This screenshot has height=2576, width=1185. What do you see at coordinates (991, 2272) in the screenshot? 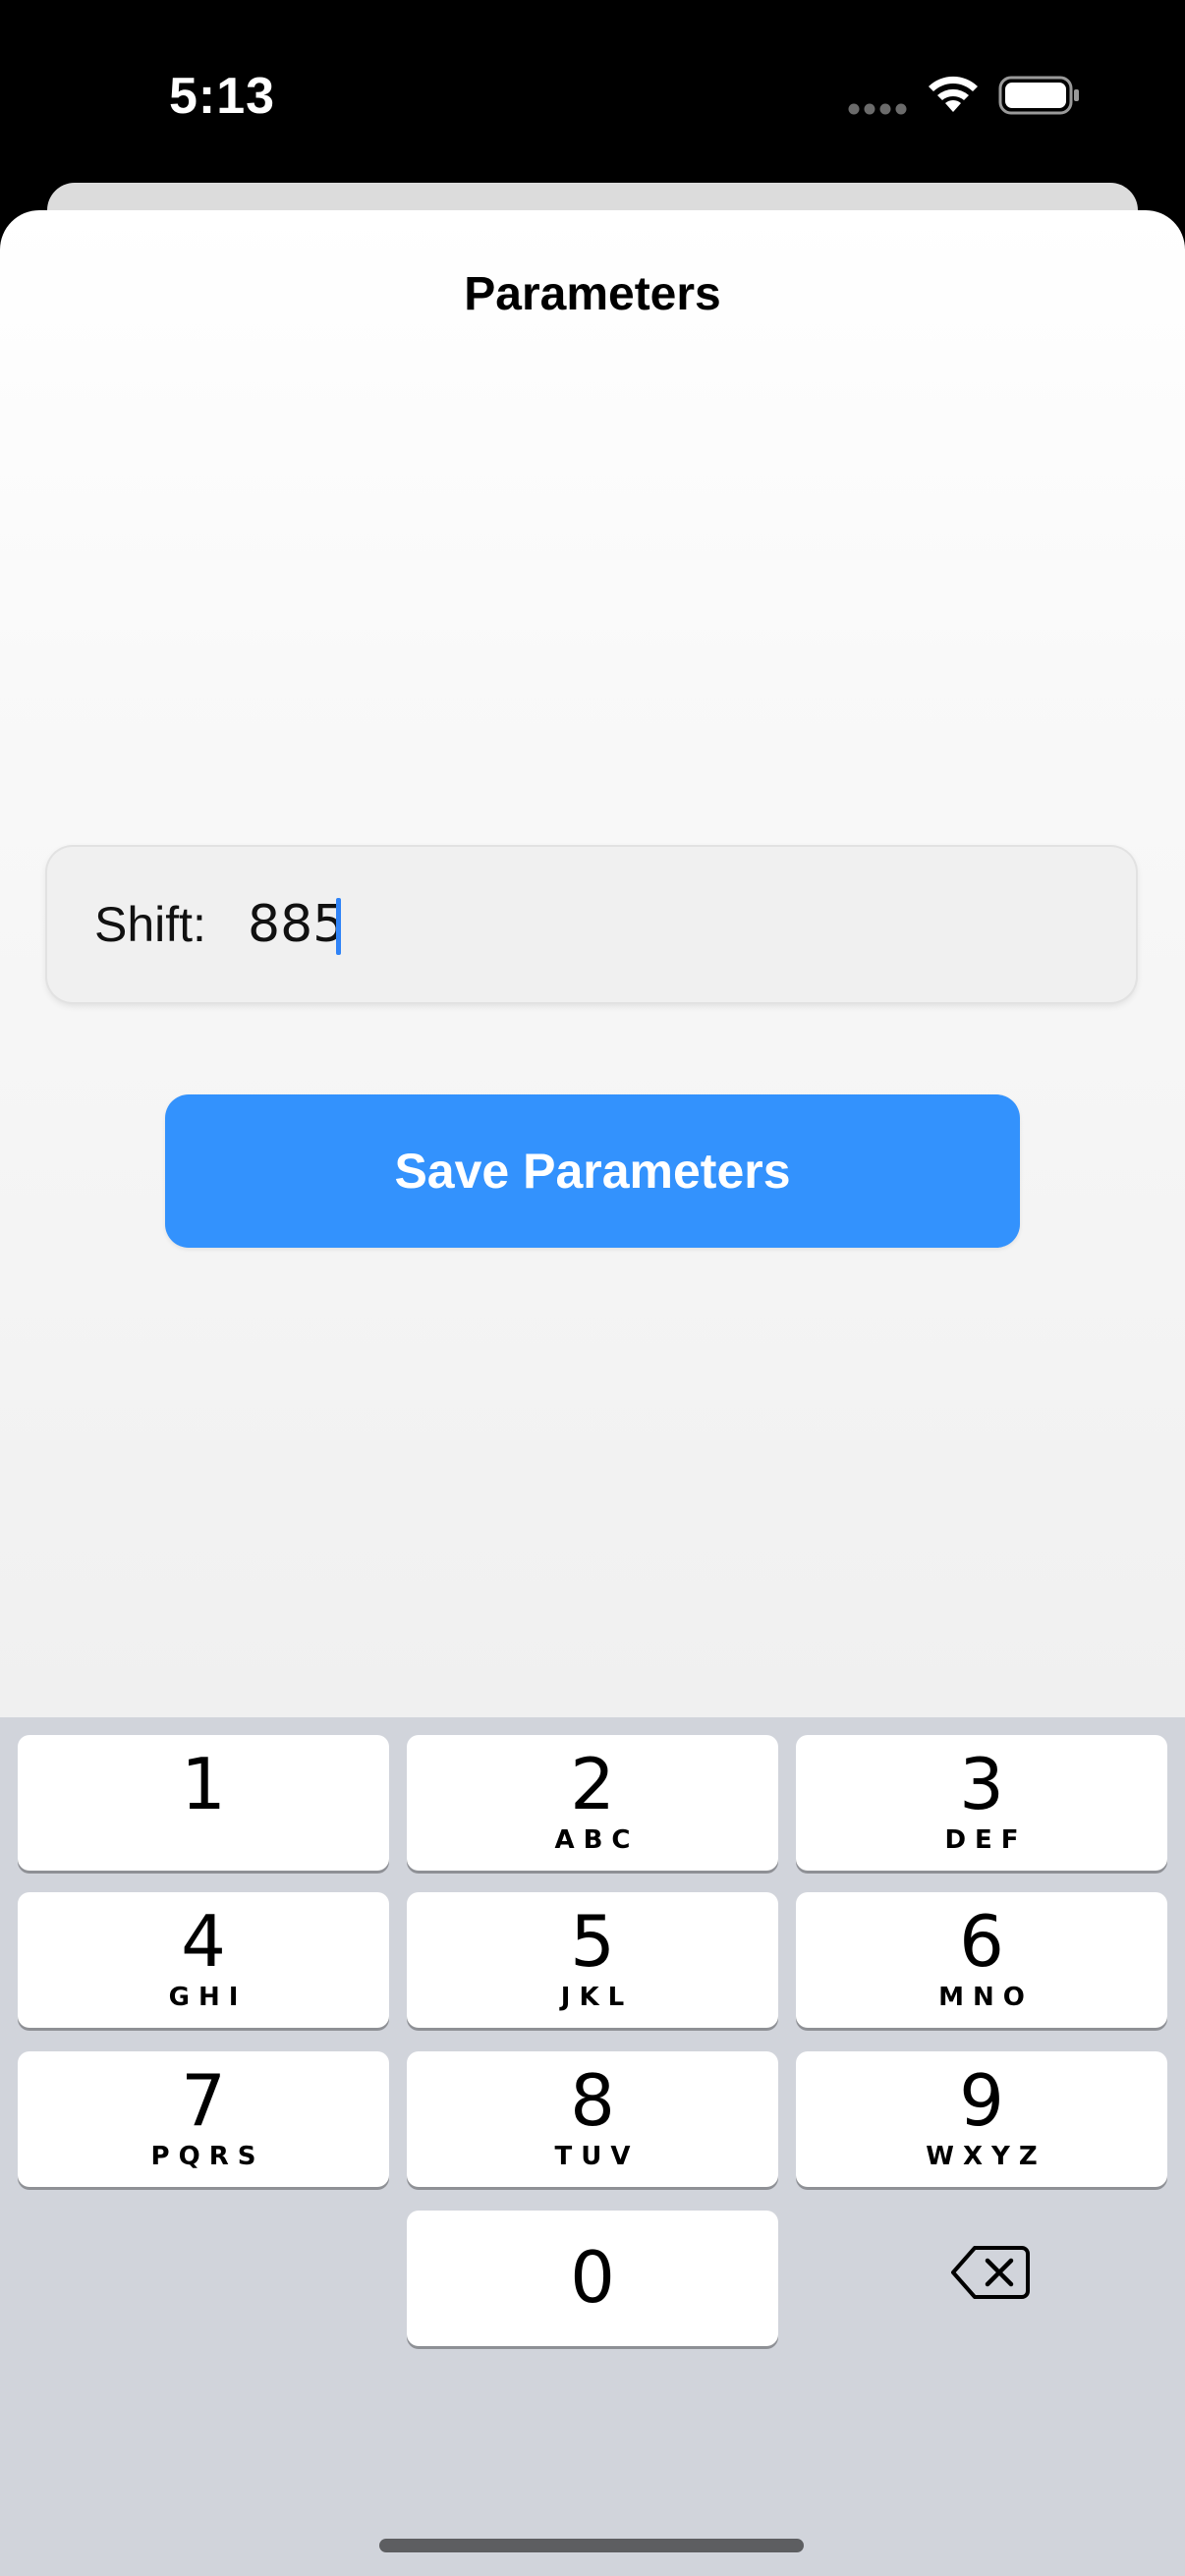
I see `backspace-icon` at bounding box center [991, 2272].